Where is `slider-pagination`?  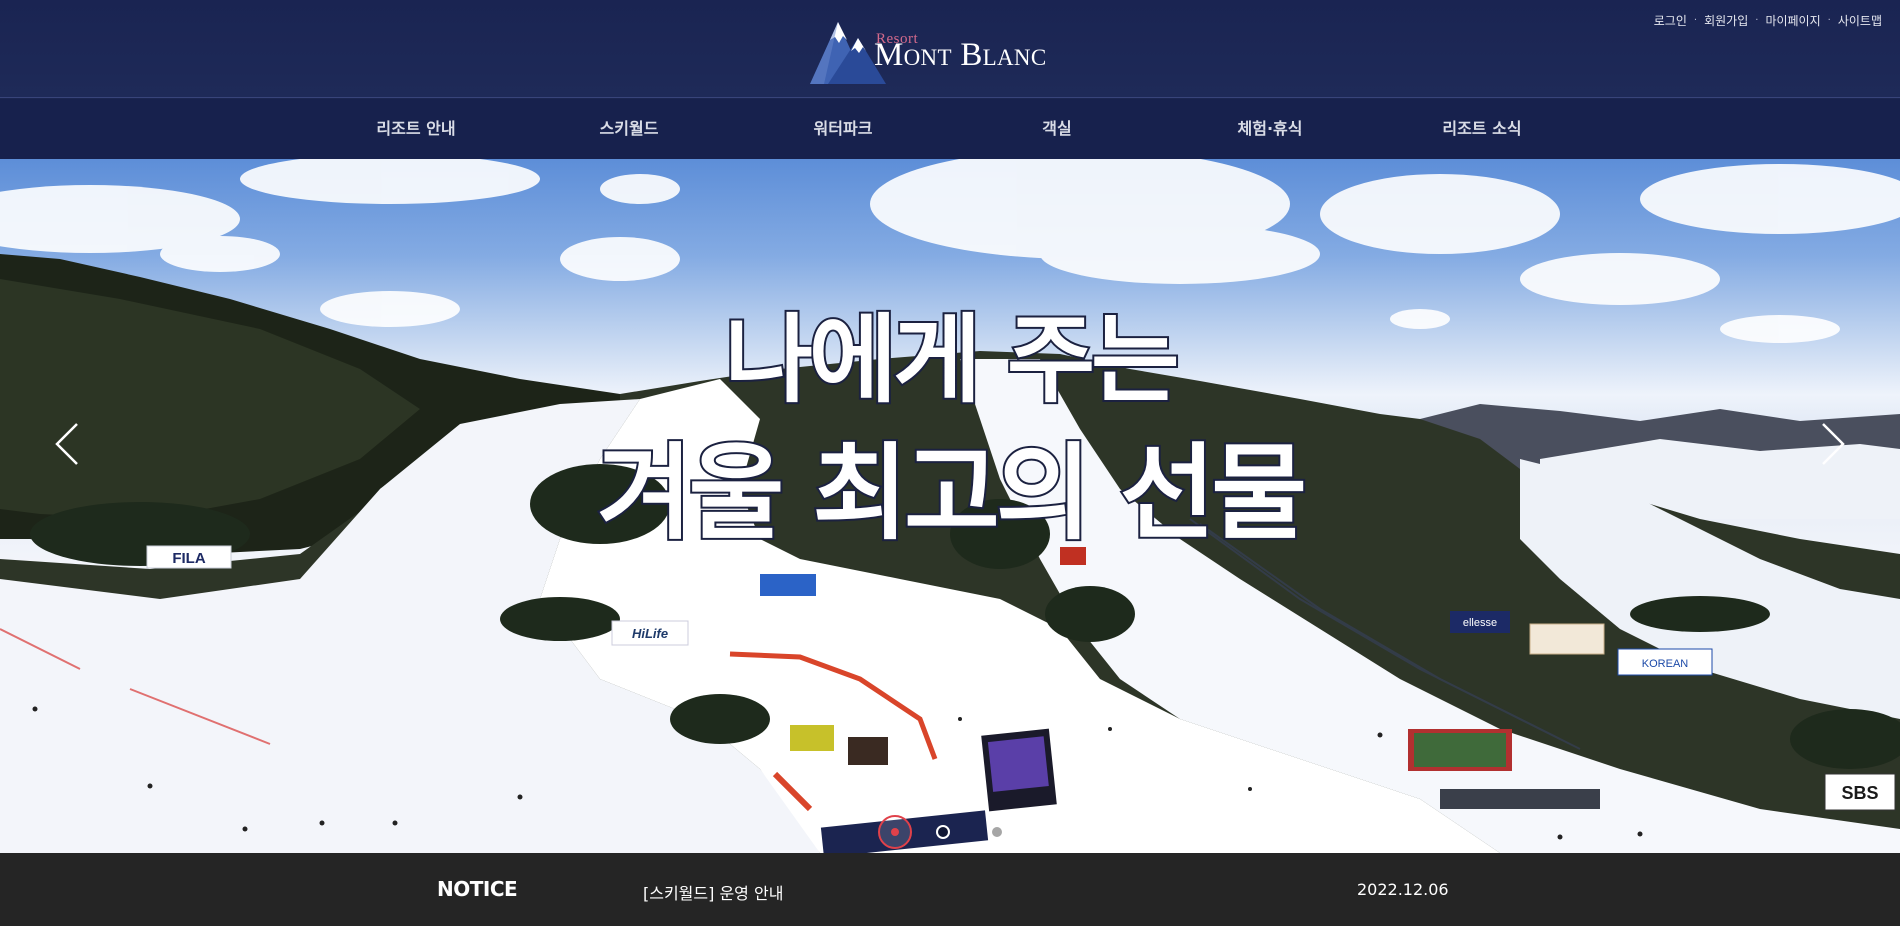
slider-pagination is located at coordinates (948, 832).